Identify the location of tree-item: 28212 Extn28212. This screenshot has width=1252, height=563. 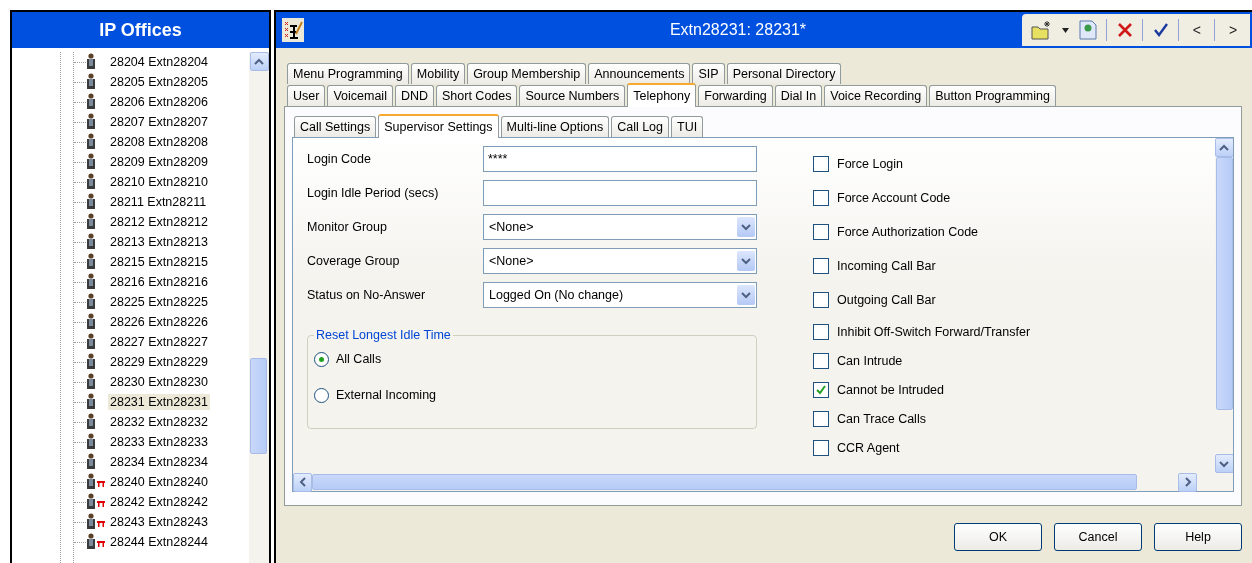
(159, 222).